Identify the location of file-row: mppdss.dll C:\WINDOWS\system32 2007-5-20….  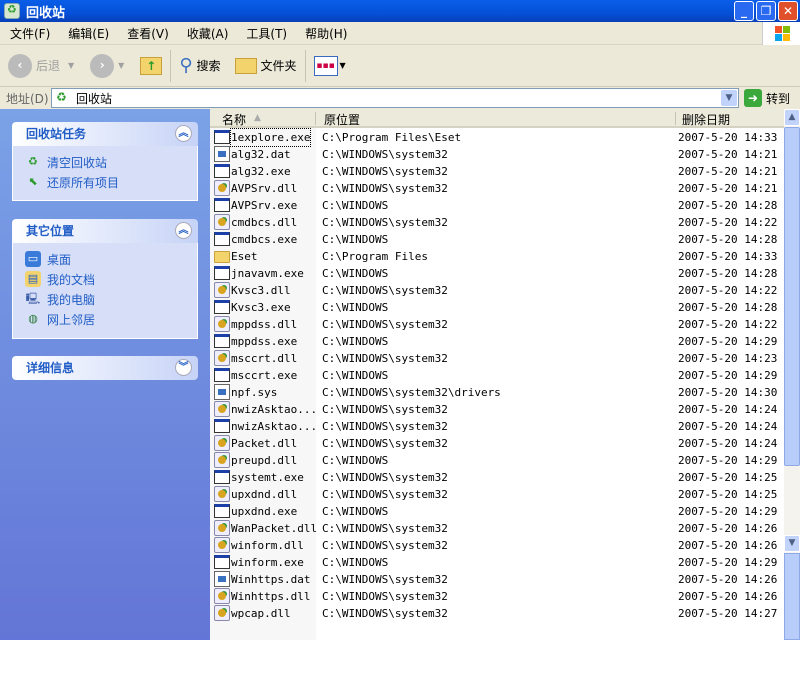
(497, 324).